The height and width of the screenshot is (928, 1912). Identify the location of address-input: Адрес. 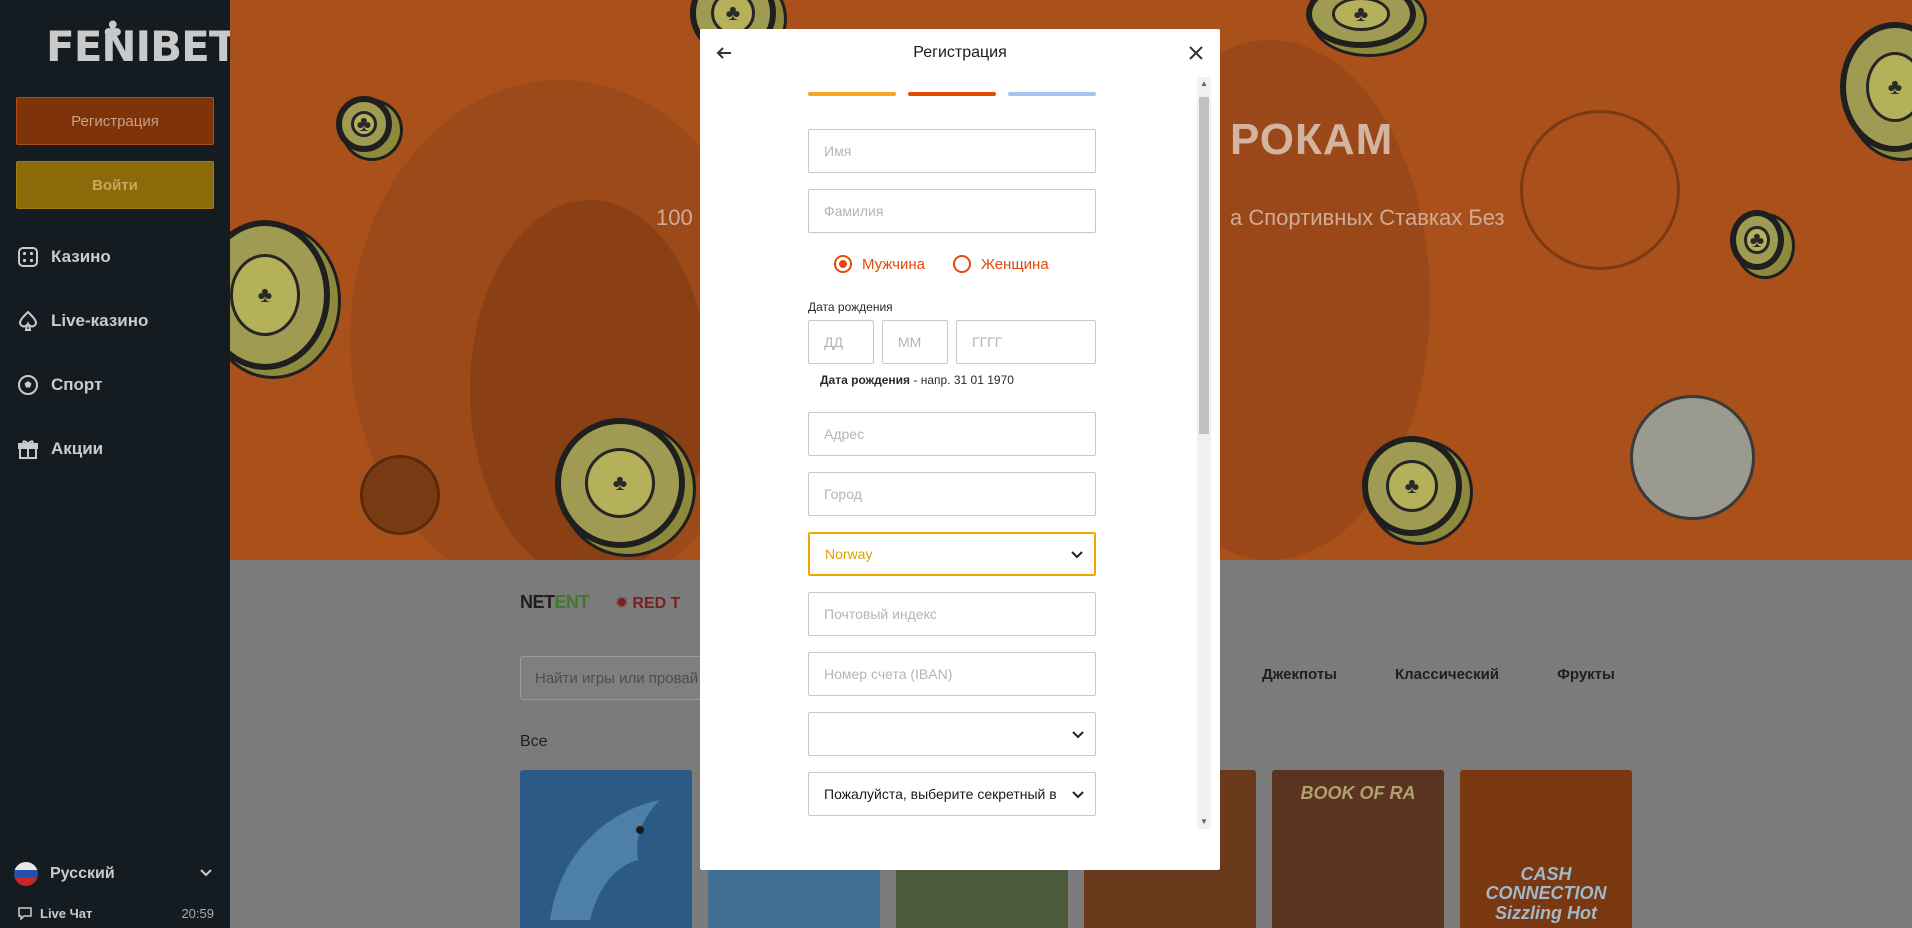
(952, 434).